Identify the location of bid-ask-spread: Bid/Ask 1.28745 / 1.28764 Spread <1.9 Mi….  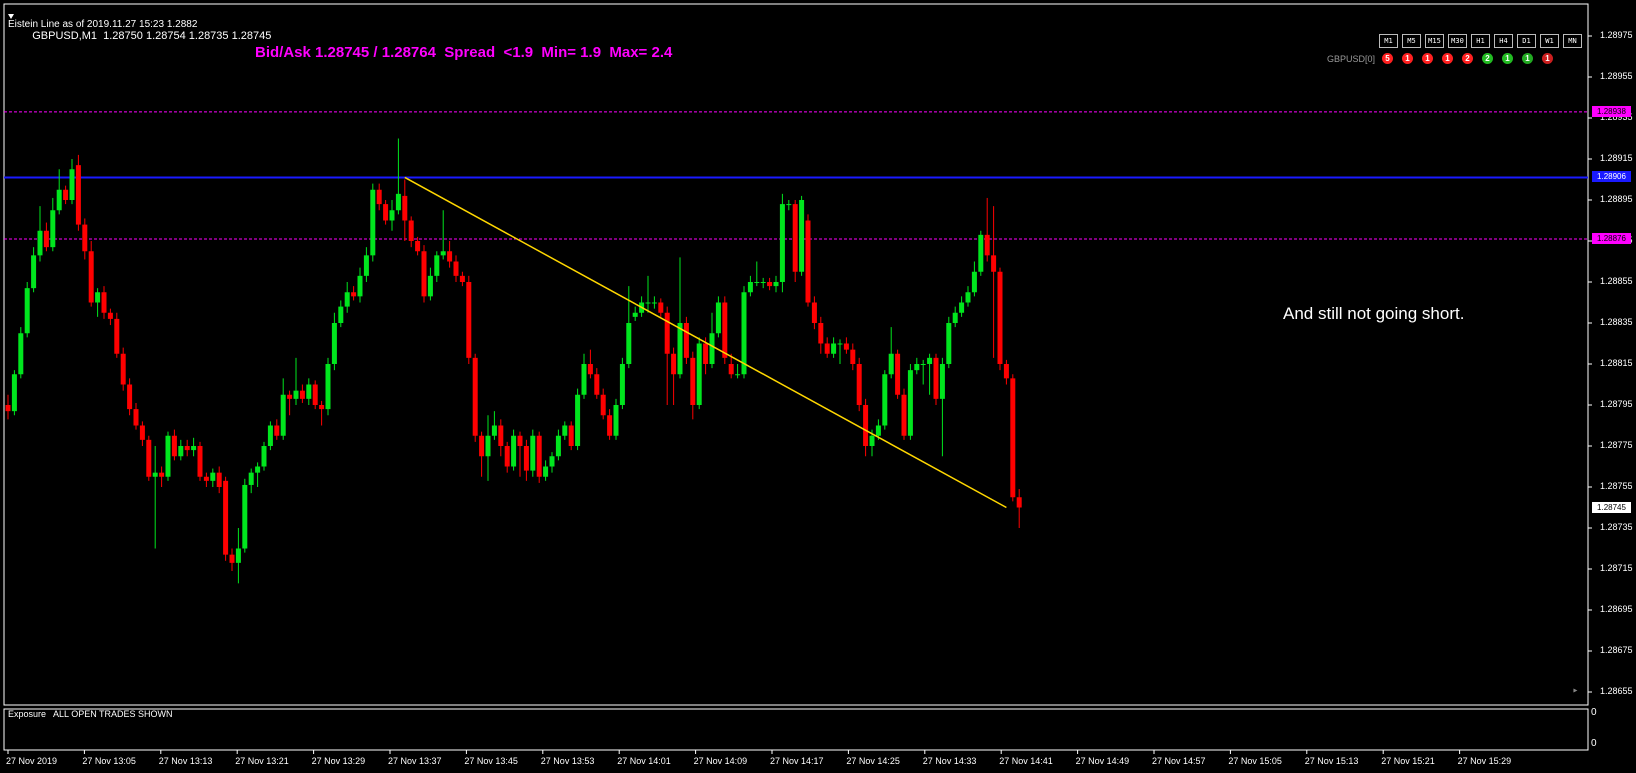
(464, 52).